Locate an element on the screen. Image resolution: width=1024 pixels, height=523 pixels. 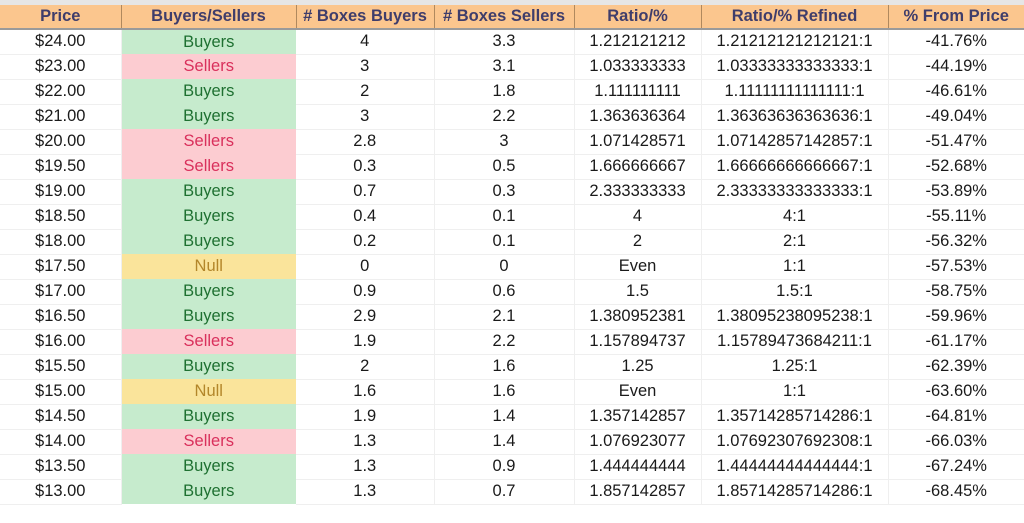
cell-ratio-refined: 1.5:1 is located at coordinates (795, 292).